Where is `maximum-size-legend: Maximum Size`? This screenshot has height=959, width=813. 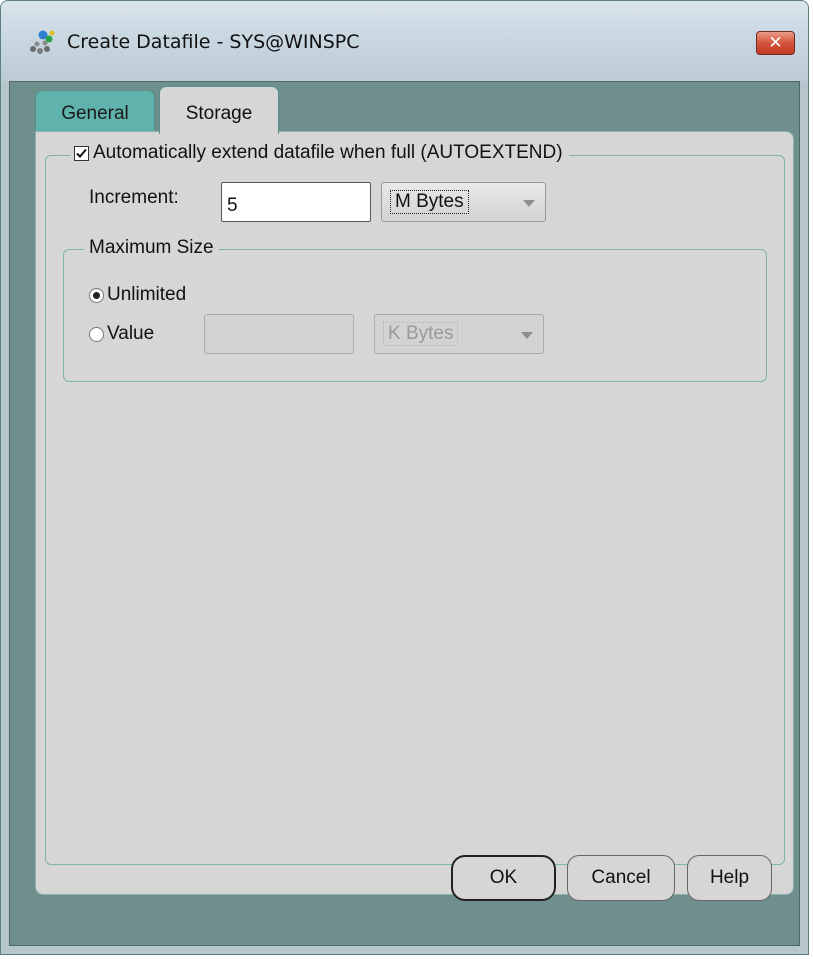 maximum-size-legend: Maximum Size is located at coordinates (151, 248).